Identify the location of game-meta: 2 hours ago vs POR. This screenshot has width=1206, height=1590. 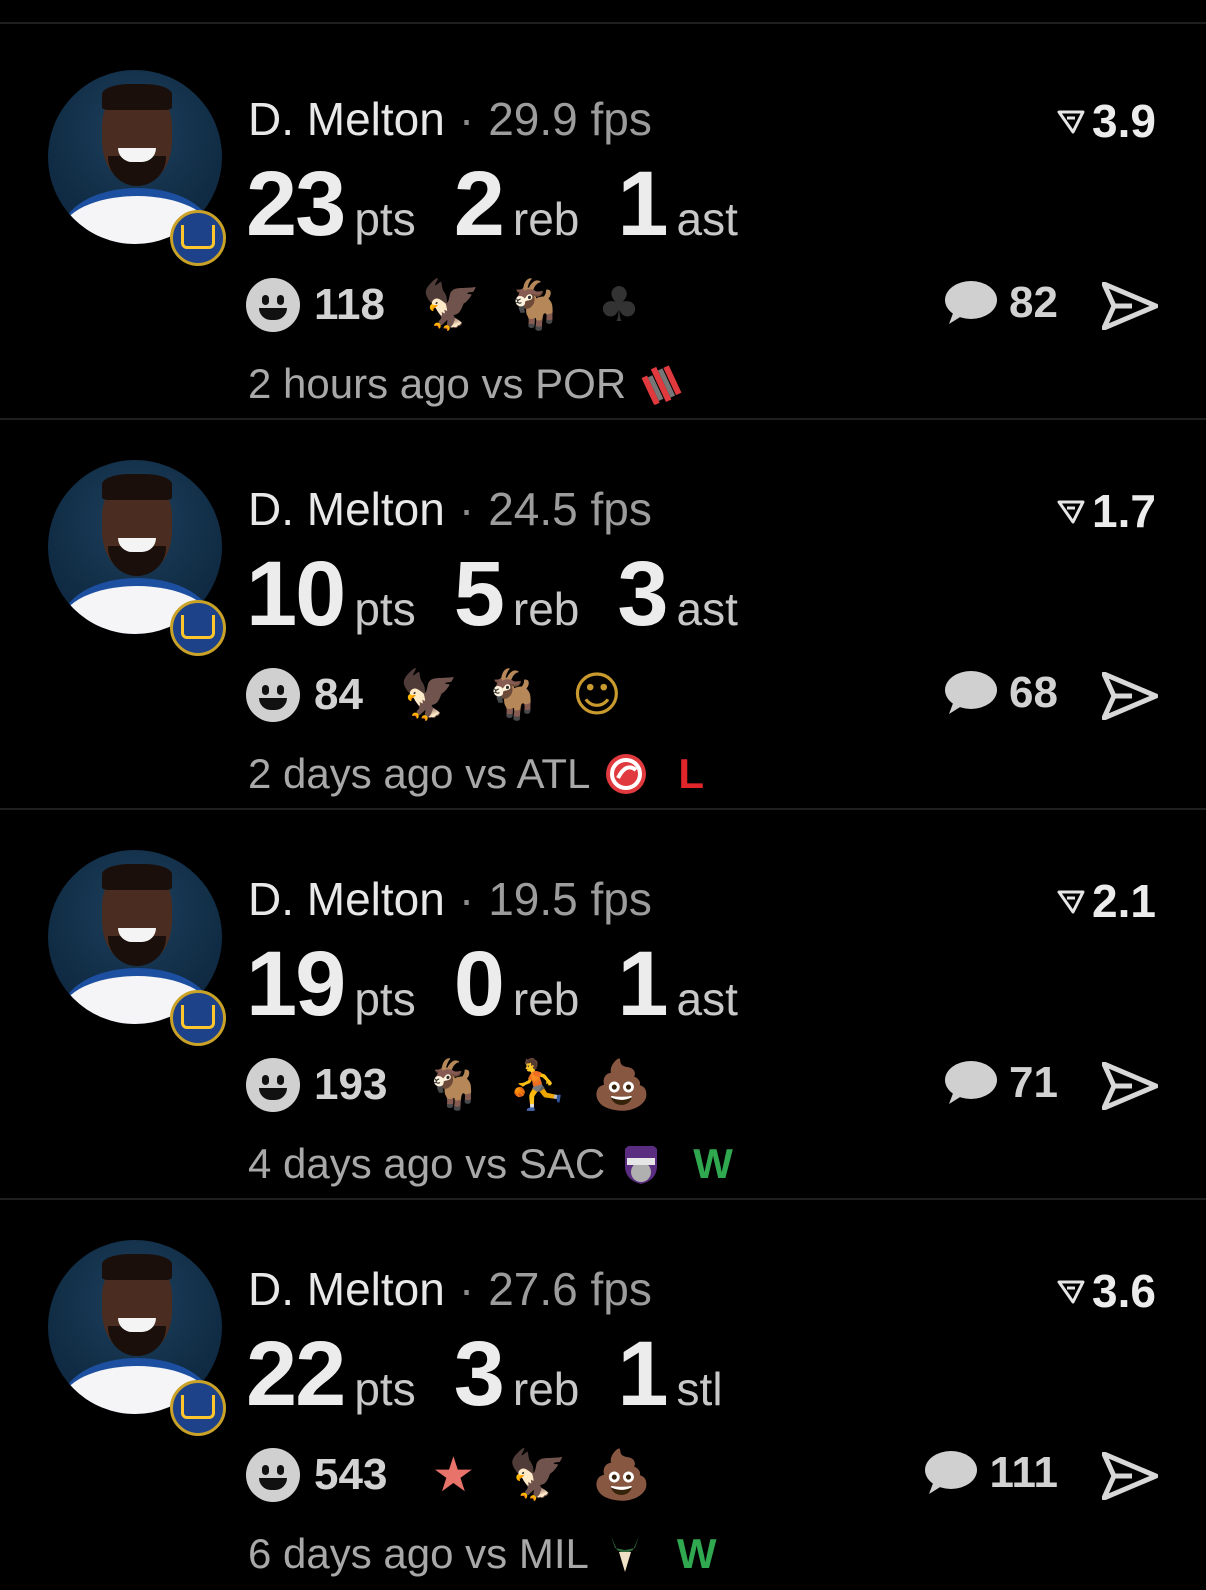
(481, 384).